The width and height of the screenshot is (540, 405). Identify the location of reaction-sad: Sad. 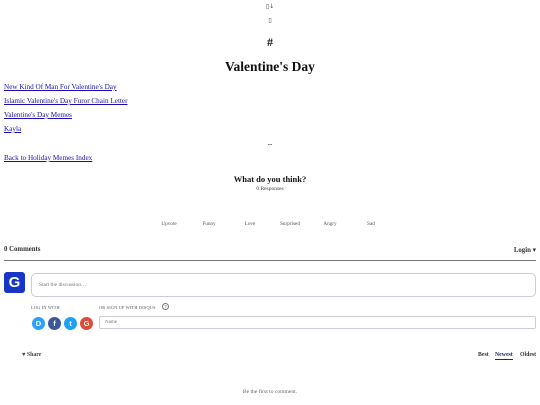
(371, 224).